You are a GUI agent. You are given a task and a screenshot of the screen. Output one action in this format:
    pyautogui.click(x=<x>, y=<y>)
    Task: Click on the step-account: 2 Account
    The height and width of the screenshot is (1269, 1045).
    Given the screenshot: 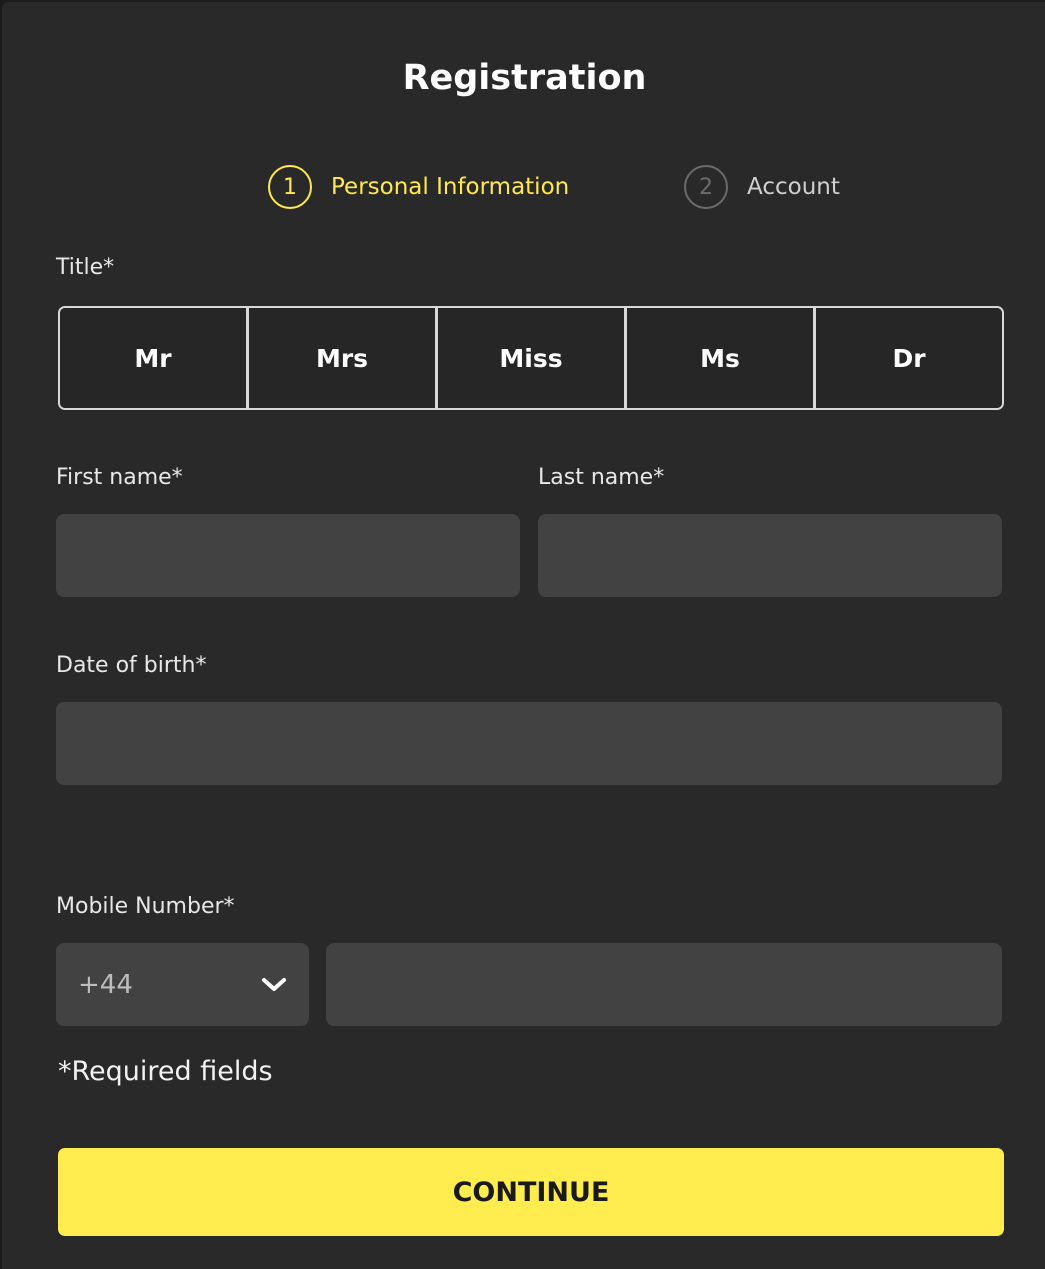 What is the action you would take?
    pyautogui.click(x=762, y=187)
    